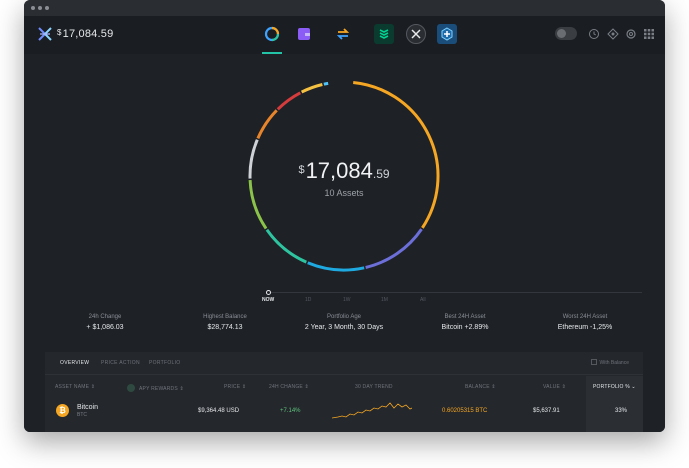 This screenshot has height=468, width=689. Describe the element at coordinates (465, 317) in the screenshot. I see `stat-label: Best 24H Asset` at that location.